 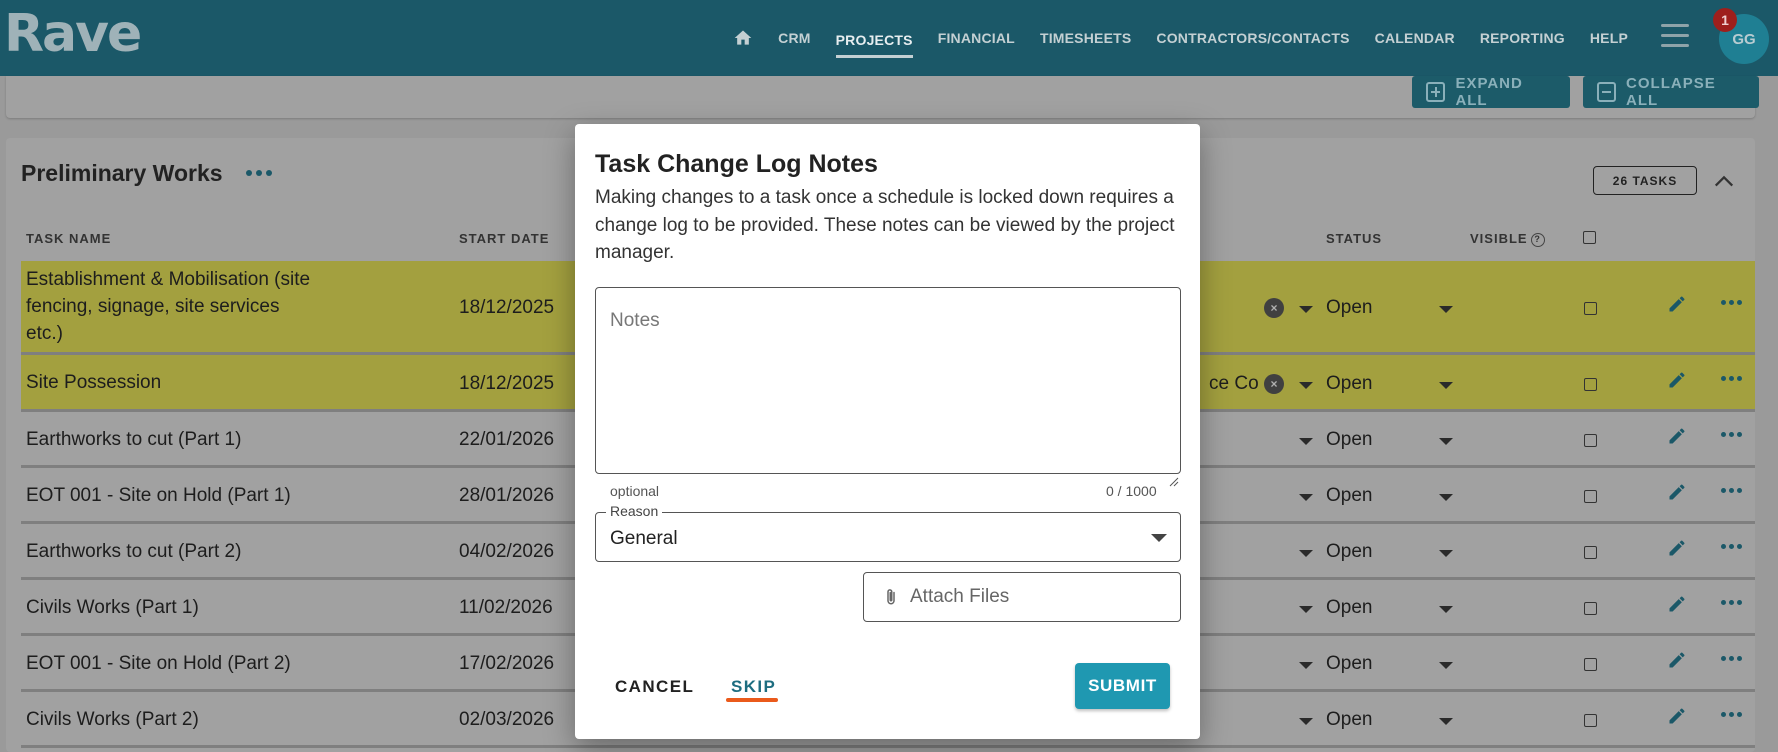 I want to click on task-start-date: 28/01/2026, so click(x=506, y=496).